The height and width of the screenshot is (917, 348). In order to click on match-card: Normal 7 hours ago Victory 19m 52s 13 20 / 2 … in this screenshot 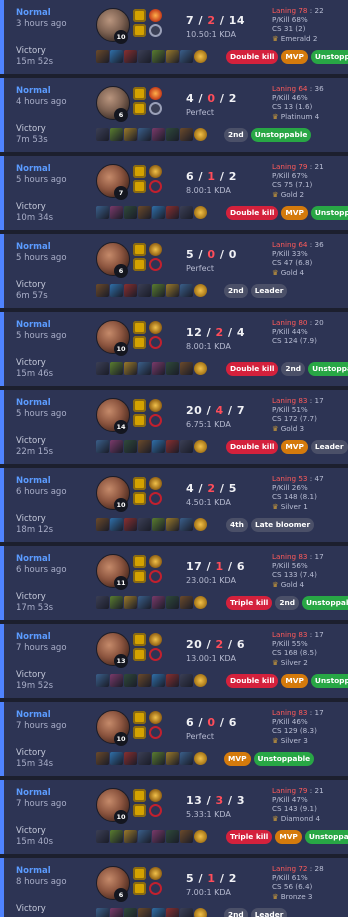, I will do `click(174, 661)`.